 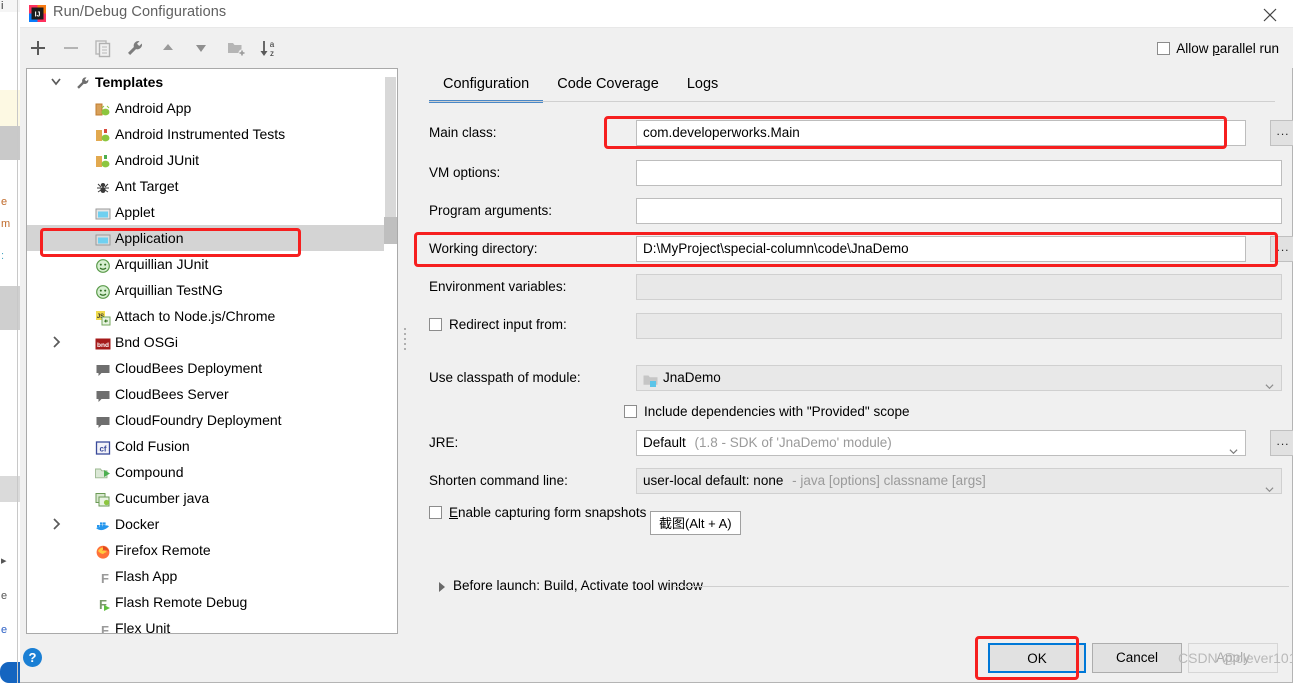 I want to click on tab-logs: Logs, so click(x=702, y=85).